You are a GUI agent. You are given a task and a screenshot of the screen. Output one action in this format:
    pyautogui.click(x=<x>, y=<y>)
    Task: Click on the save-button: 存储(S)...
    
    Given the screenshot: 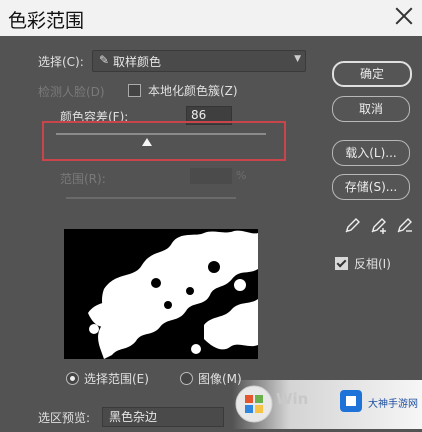 What is the action you would take?
    pyautogui.click(x=371, y=187)
    